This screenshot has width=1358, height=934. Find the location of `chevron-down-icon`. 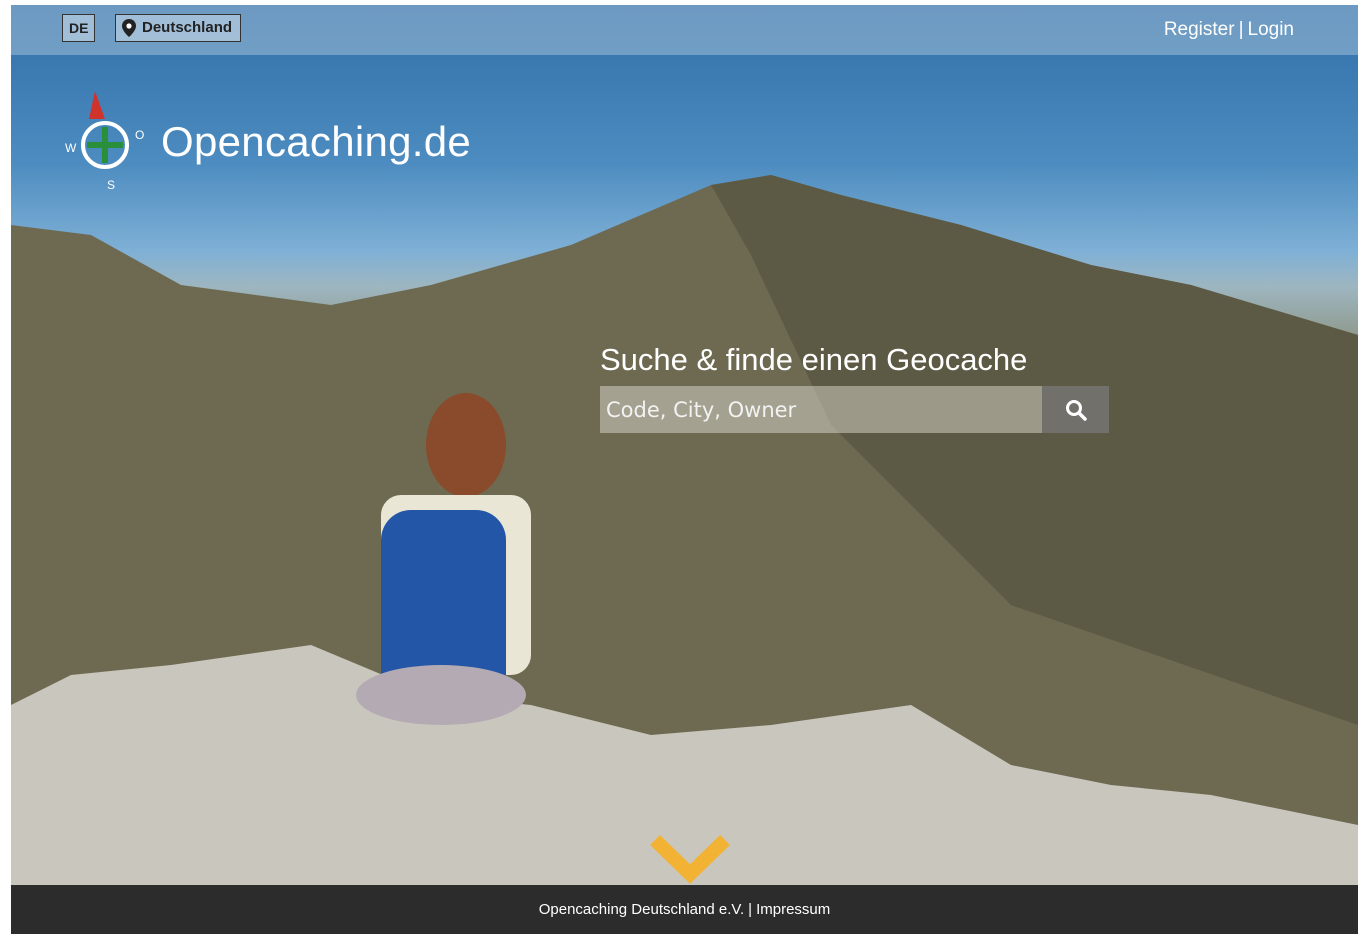

chevron-down-icon is located at coordinates (690, 859).